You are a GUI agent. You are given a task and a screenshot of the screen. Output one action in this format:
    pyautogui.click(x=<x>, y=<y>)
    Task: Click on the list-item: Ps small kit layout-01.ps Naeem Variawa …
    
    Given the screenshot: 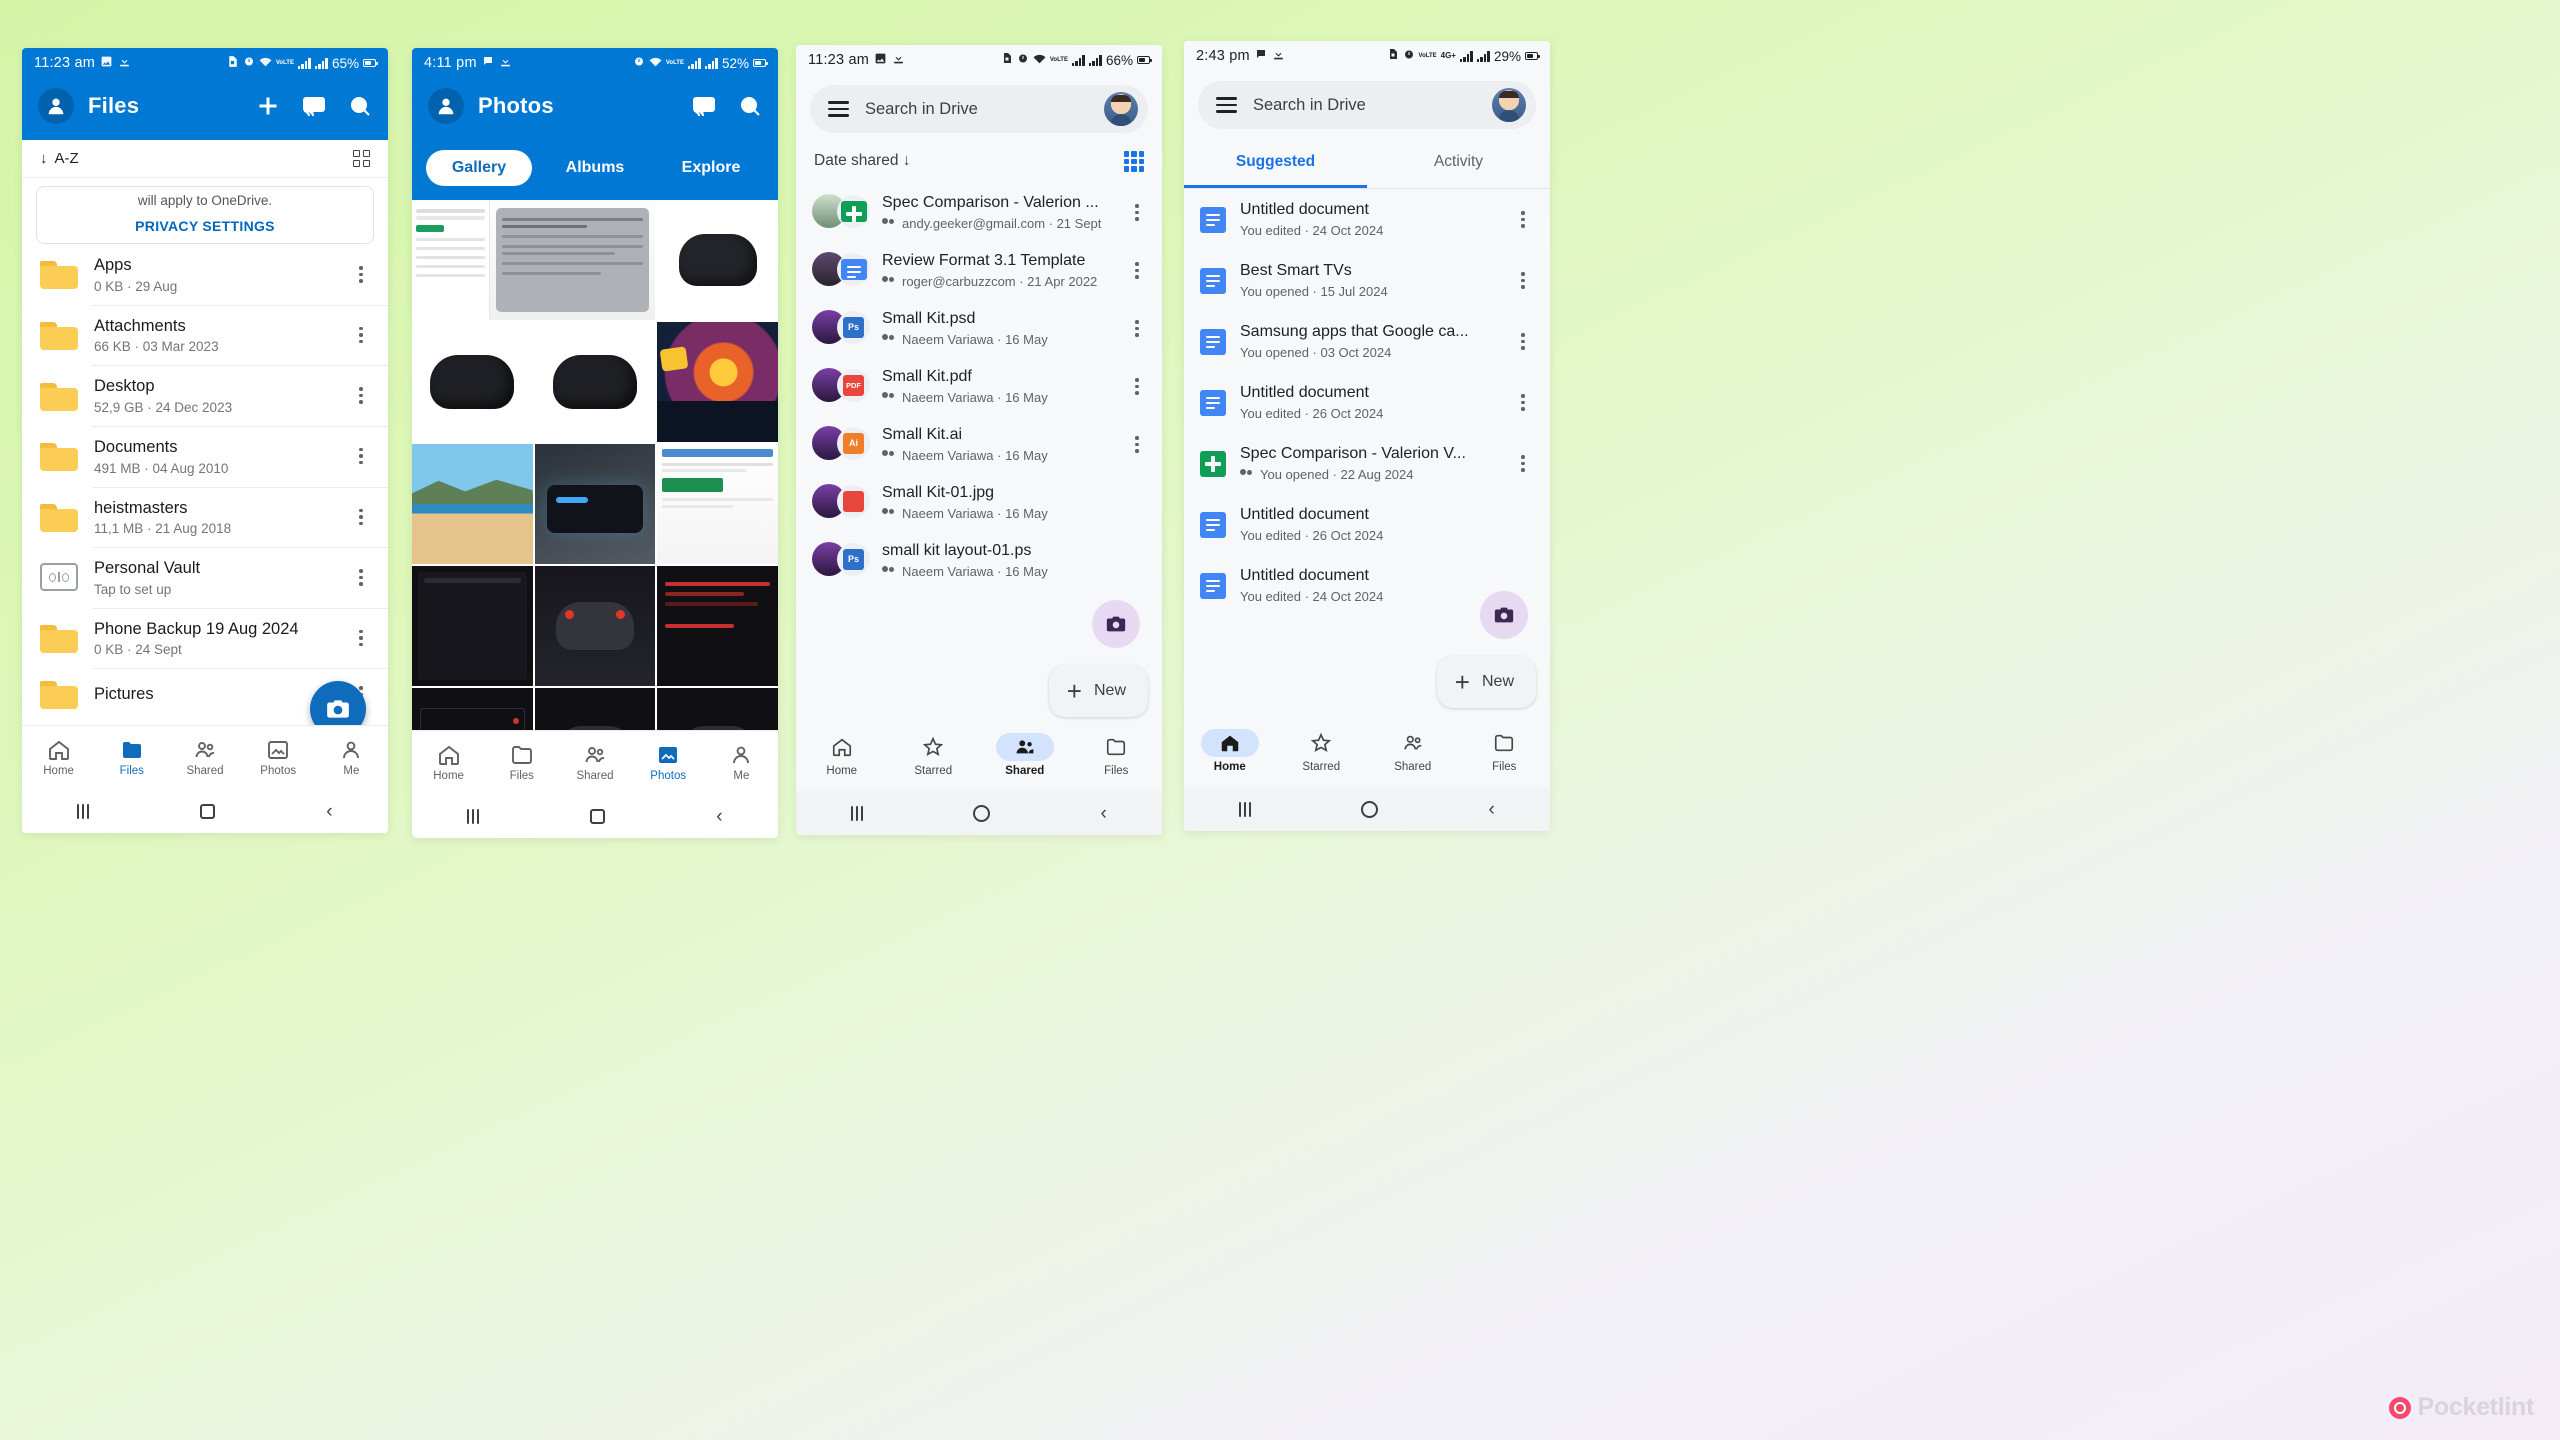 What is the action you would take?
    pyautogui.click(x=979, y=561)
    